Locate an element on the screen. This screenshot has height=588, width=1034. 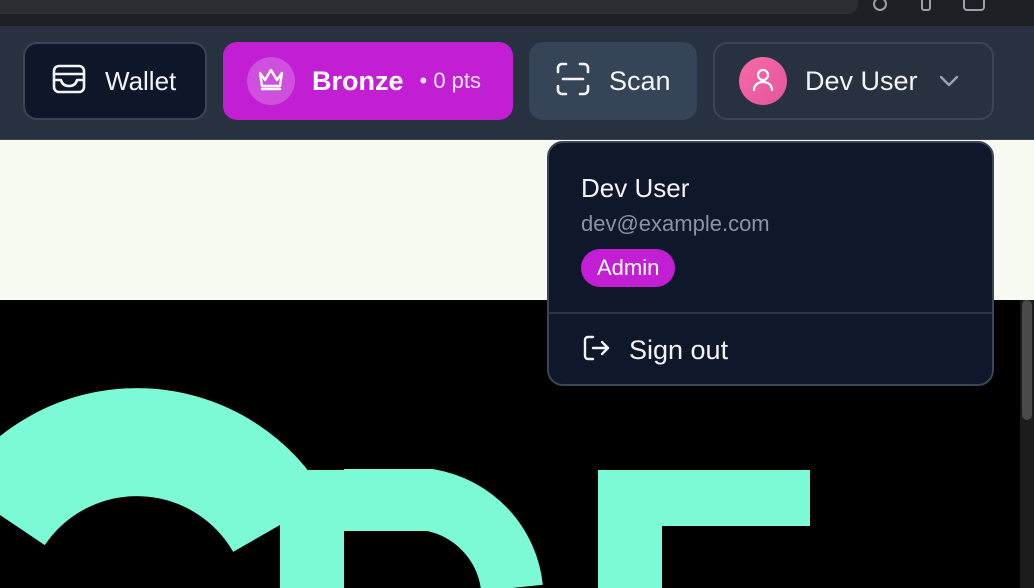
scan-label: Scan is located at coordinates (640, 80).